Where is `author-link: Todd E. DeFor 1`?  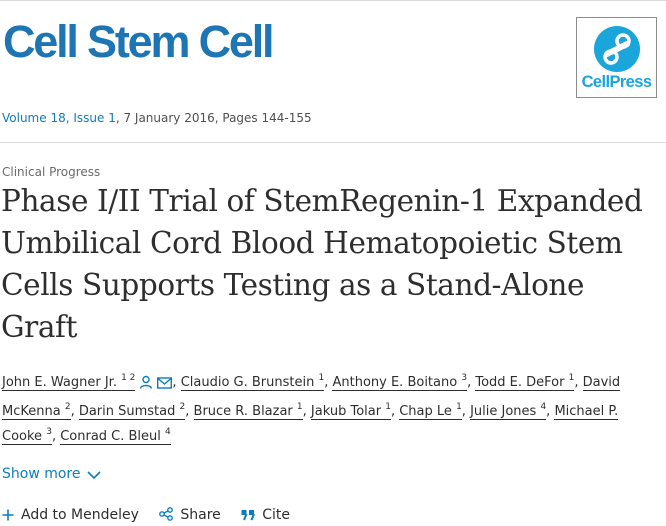
author-link: Todd E. DeFor 1 is located at coordinates (525, 382).